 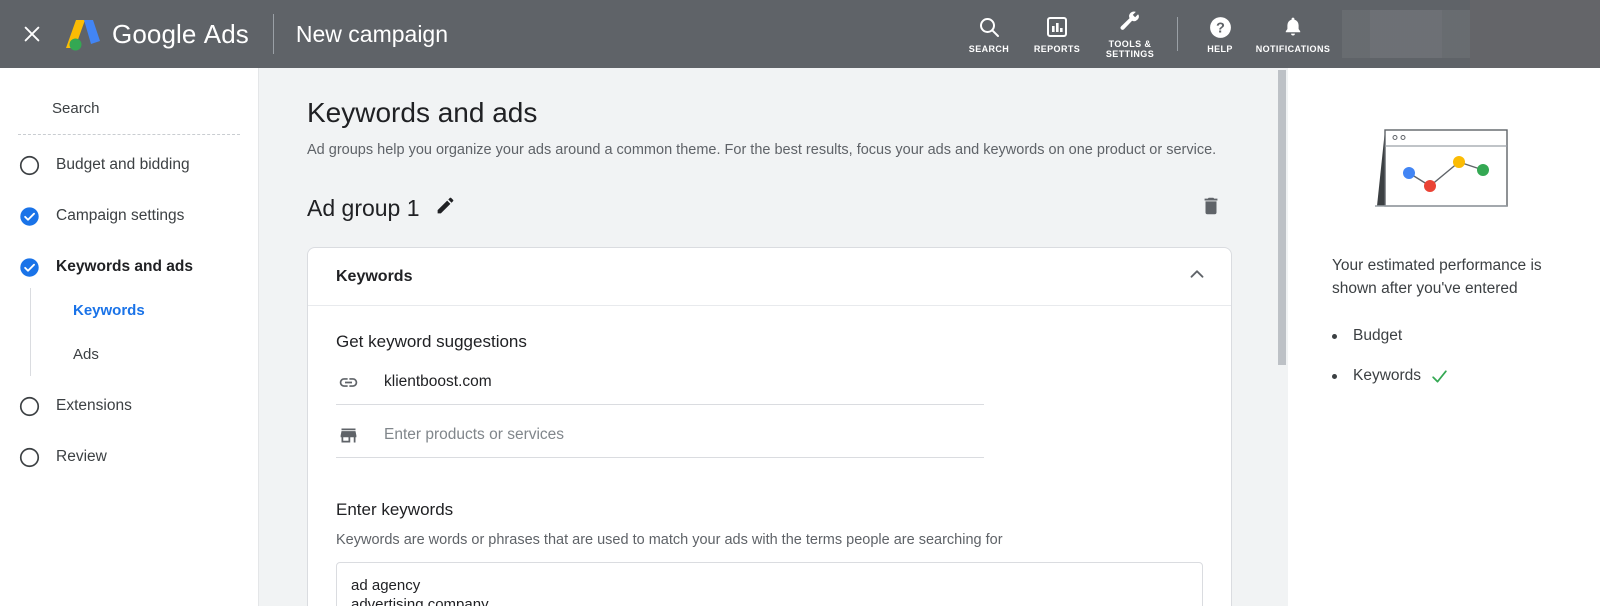 What do you see at coordinates (76, 108) in the screenshot?
I see `sidebar-search-label: Search` at bounding box center [76, 108].